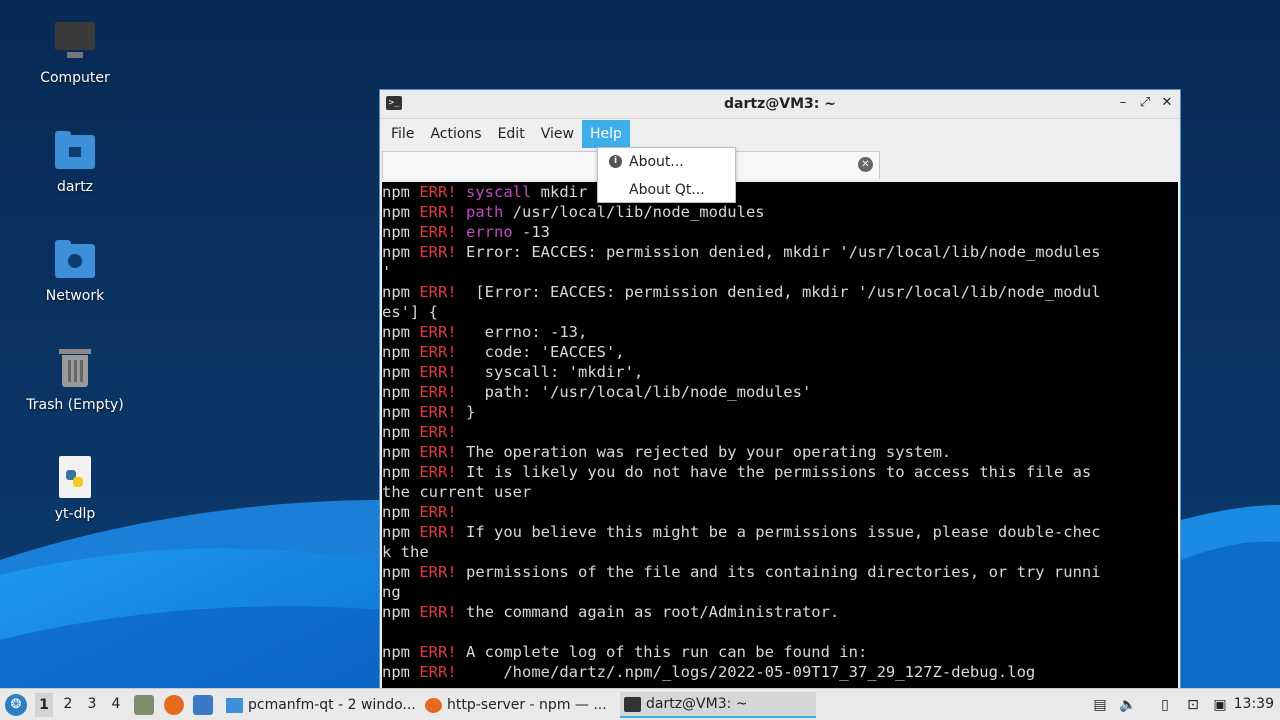 This screenshot has height=720, width=1280. I want to click on clipboard-tray-icon: ▤, so click(1100, 705).